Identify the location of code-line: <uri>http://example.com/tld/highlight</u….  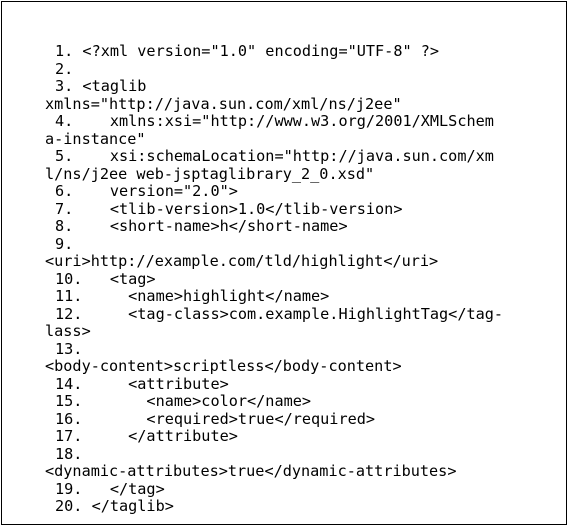
(242, 261).